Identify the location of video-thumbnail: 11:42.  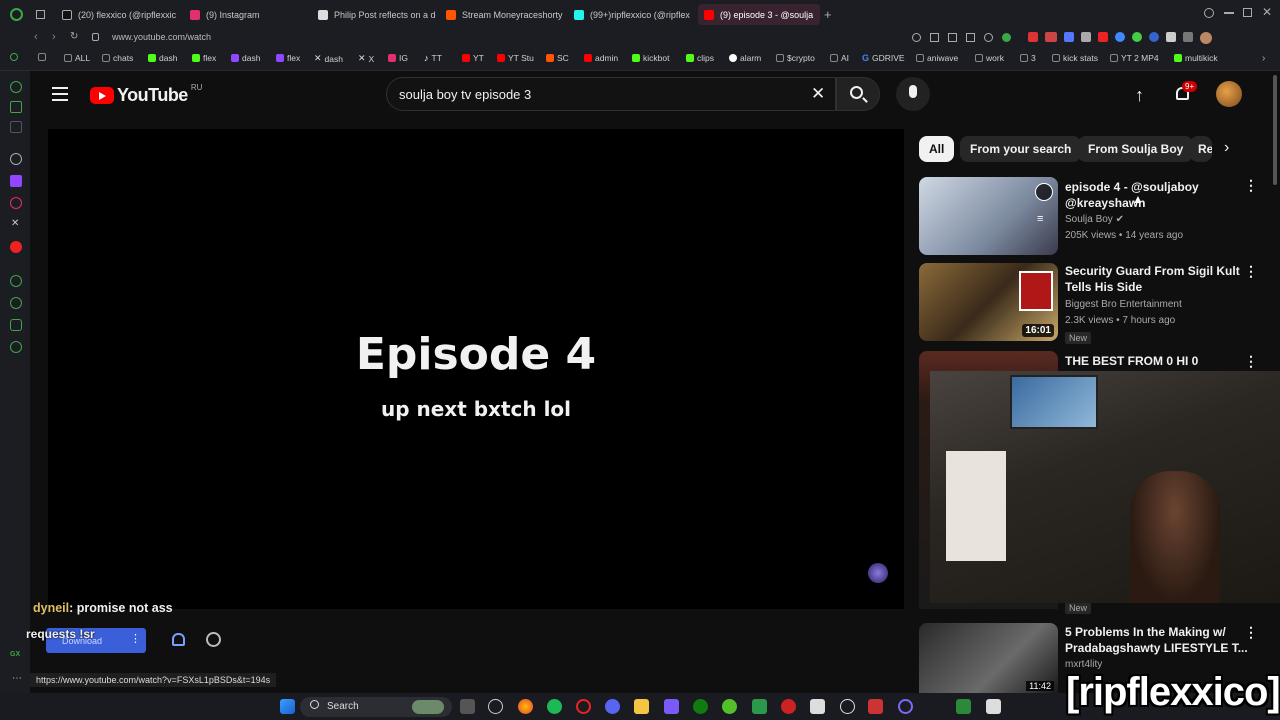
(988, 658).